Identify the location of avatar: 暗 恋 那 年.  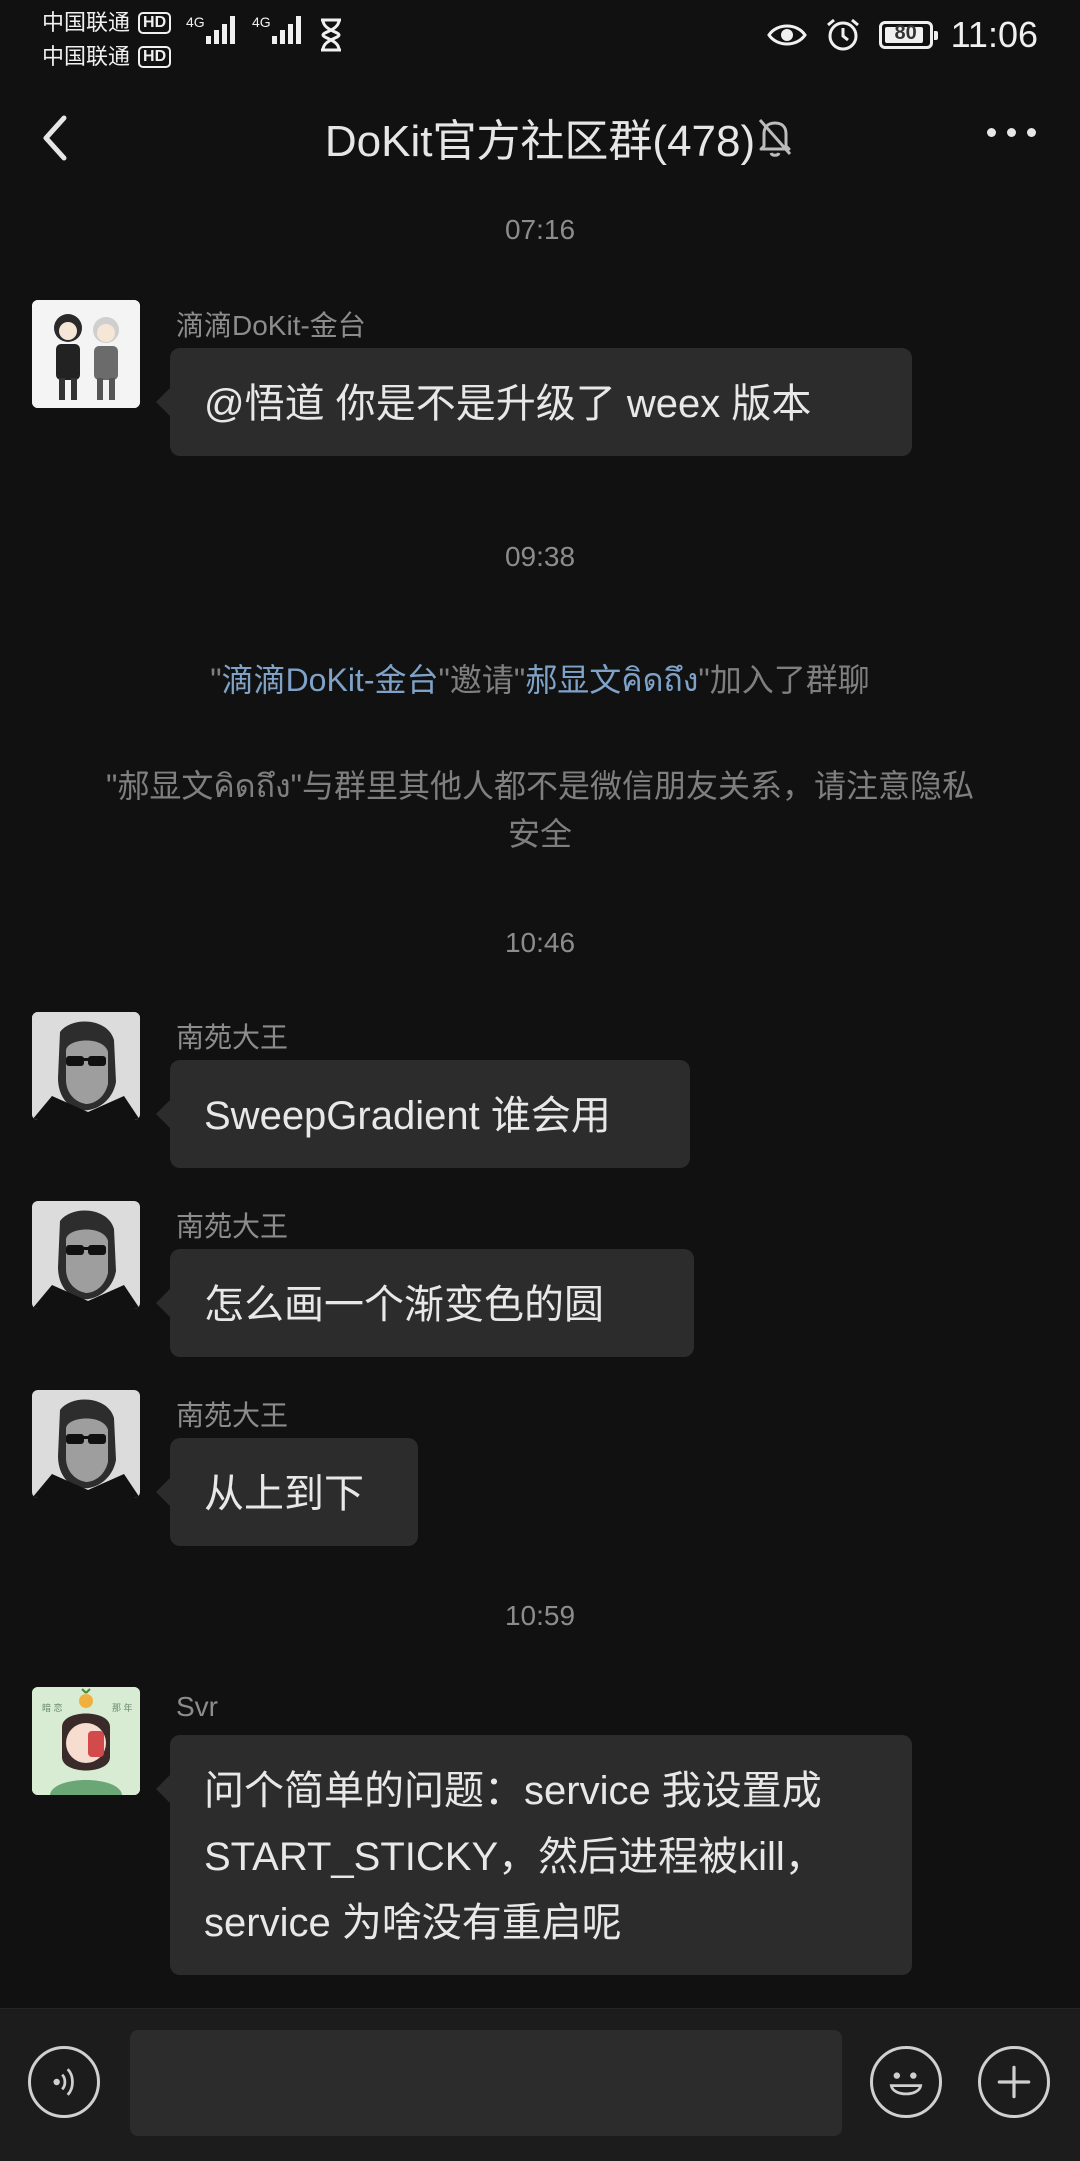
(86, 1741).